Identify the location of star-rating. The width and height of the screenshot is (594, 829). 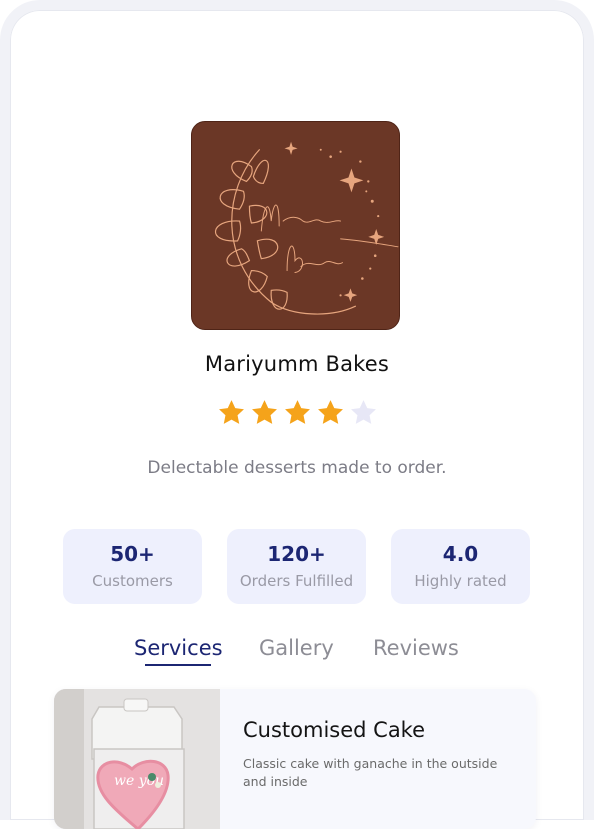
(297, 412).